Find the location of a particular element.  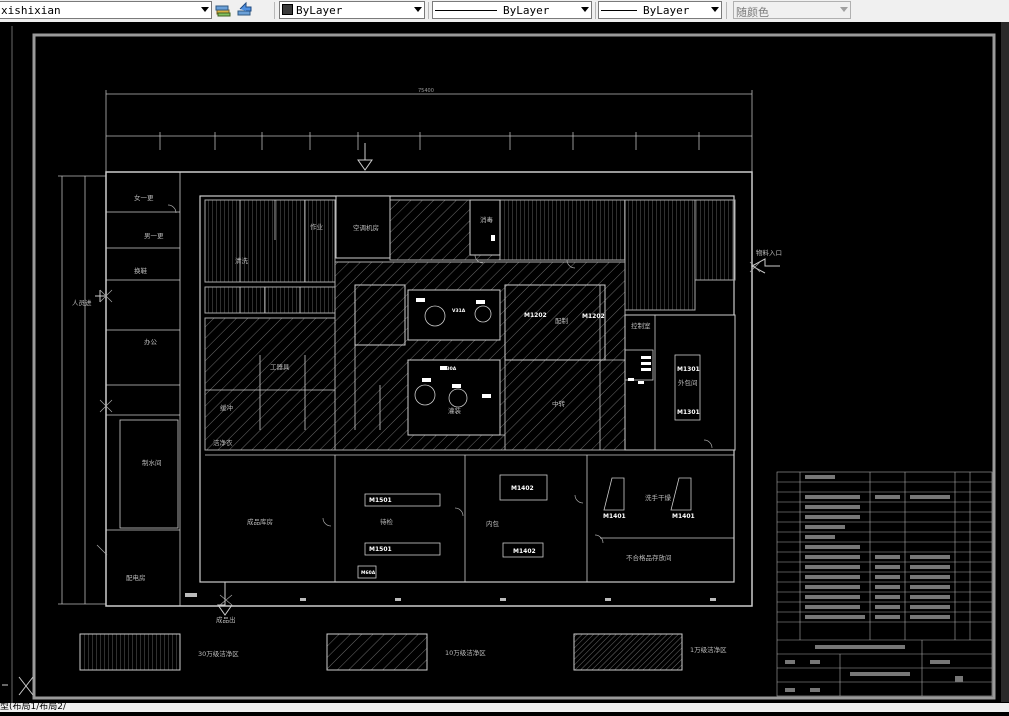

plotstyle-value: 随颜色 is located at coordinates (752, 12).